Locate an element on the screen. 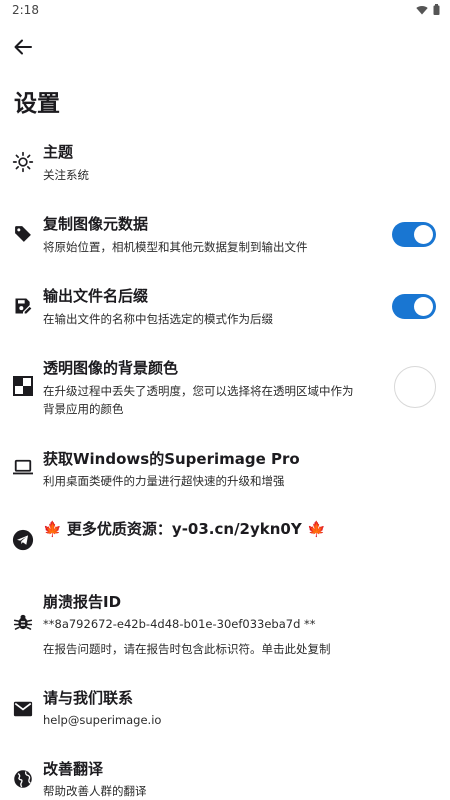  copy-metadata-toggle is located at coordinates (414, 234).